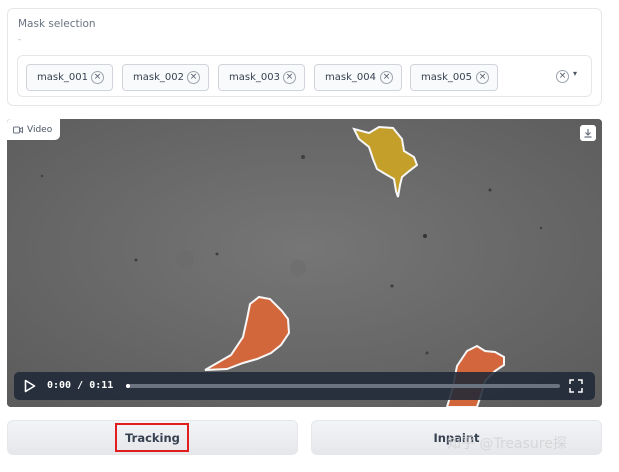 This screenshot has width=619, height=472. I want to click on chip-label: mask_004, so click(350, 77).